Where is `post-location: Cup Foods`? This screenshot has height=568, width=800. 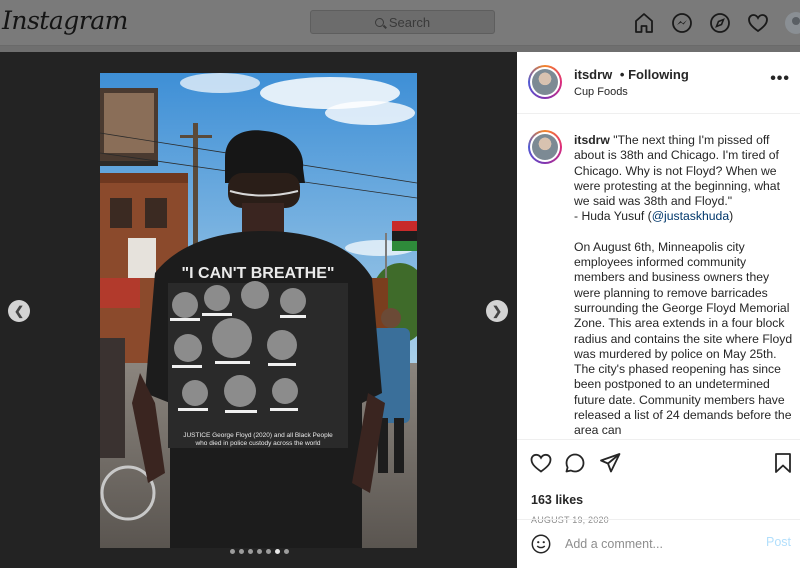
post-location: Cup Foods is located at coordinates (601, 92).